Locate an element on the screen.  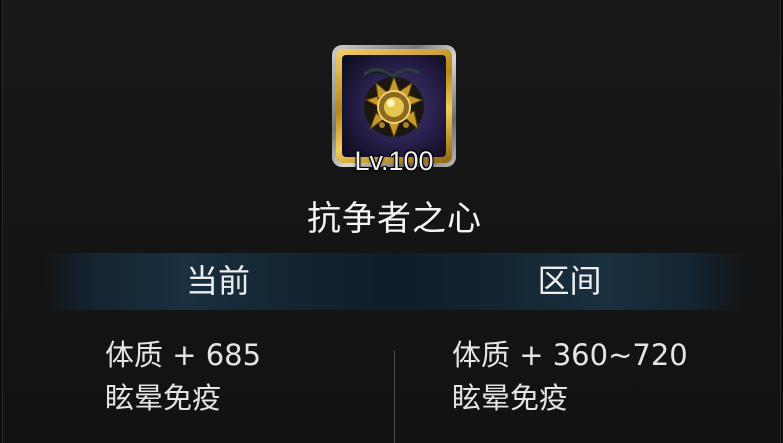
current-stats-column: 体质 + 685 眩晕免疫 is located at coordinates (183, 377).